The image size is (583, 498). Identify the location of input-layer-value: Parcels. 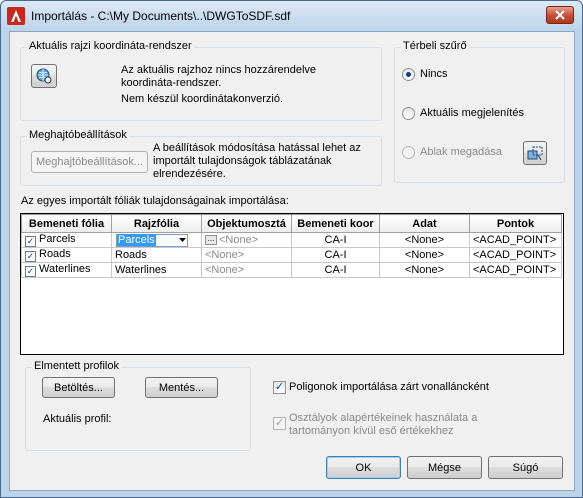
(57, 239).